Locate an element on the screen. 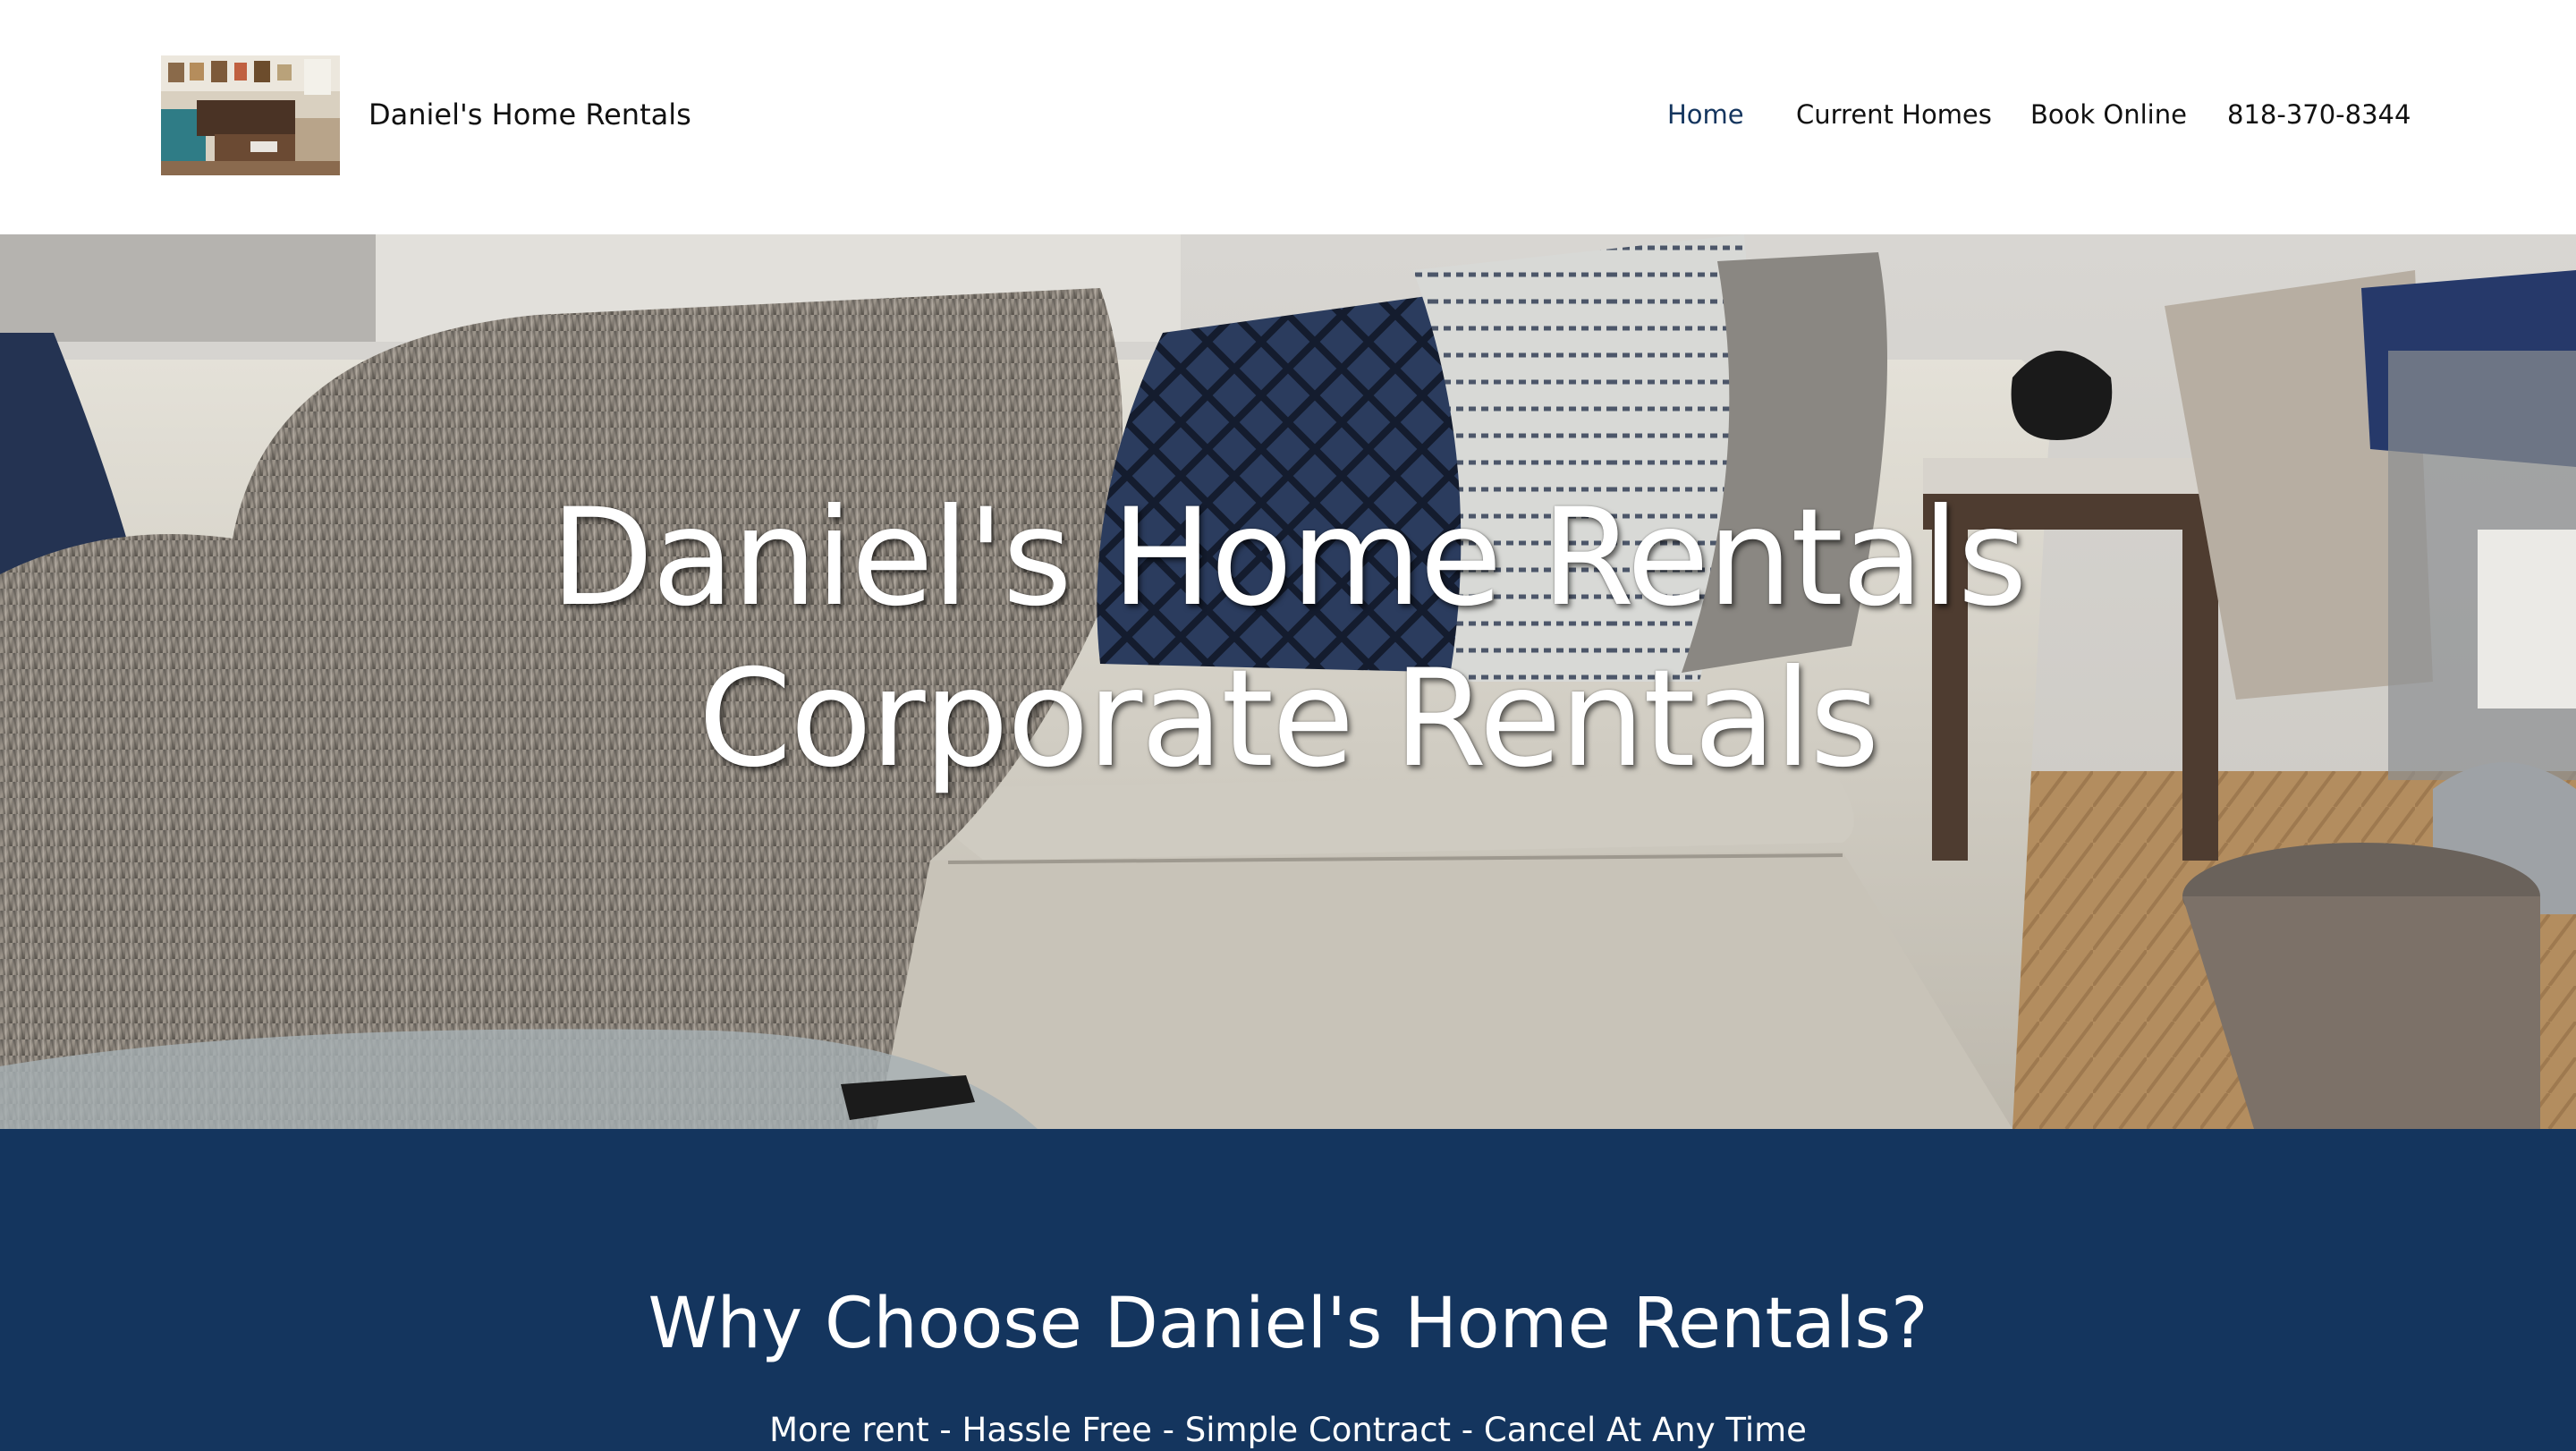 The width and height of the screenshot is (2576, 1451). hero-title: Daniel's Home Rentals is located at coordinates (1288, 558).